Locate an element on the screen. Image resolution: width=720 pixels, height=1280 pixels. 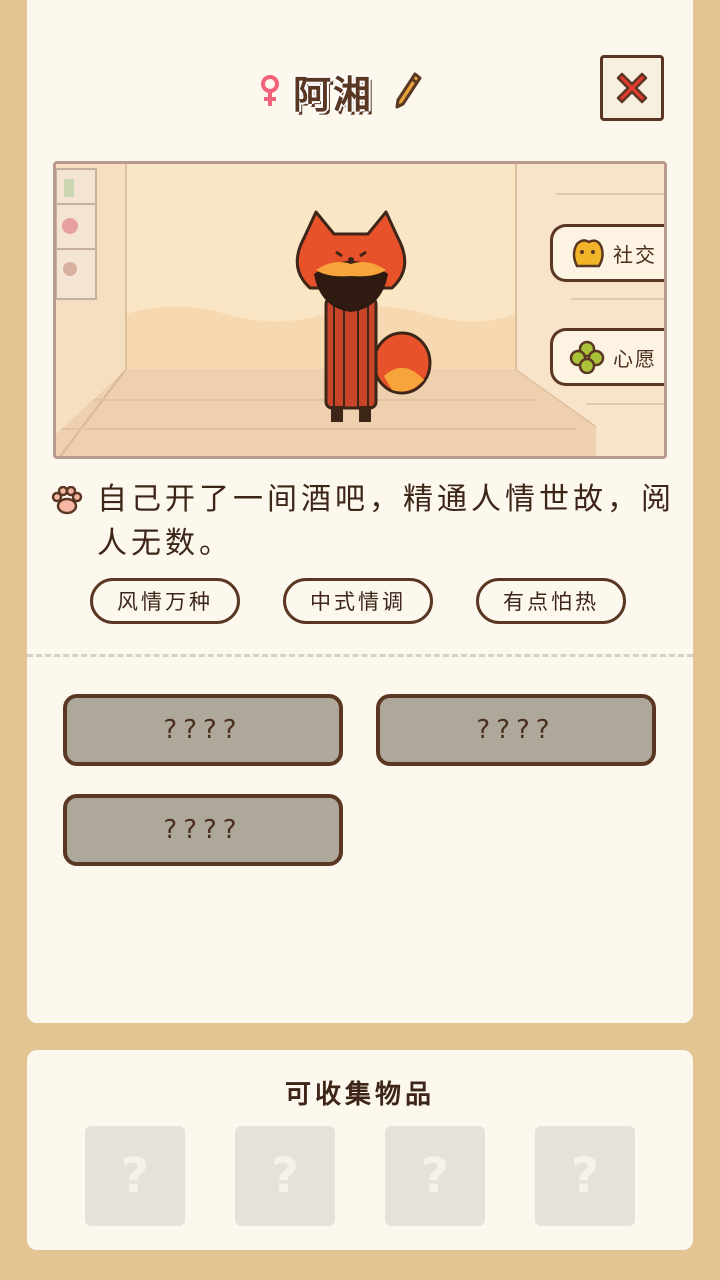
tag-2: 中式情调 is located at coordinates (358, 601).